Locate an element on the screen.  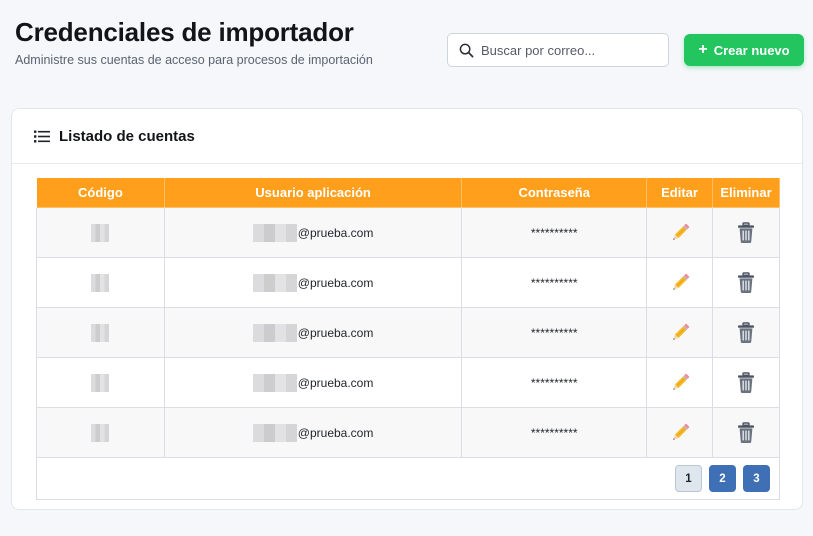
plus-icon: + is located at coordinates (703, 49).